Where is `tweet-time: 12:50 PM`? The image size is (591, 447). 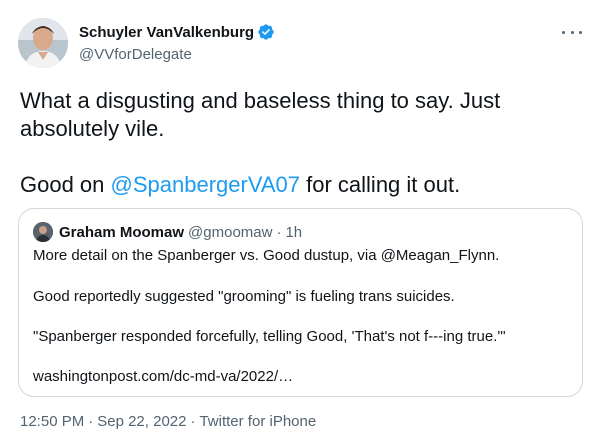
tweet-time: 12:50 PM is located at coordinates (52, 421).